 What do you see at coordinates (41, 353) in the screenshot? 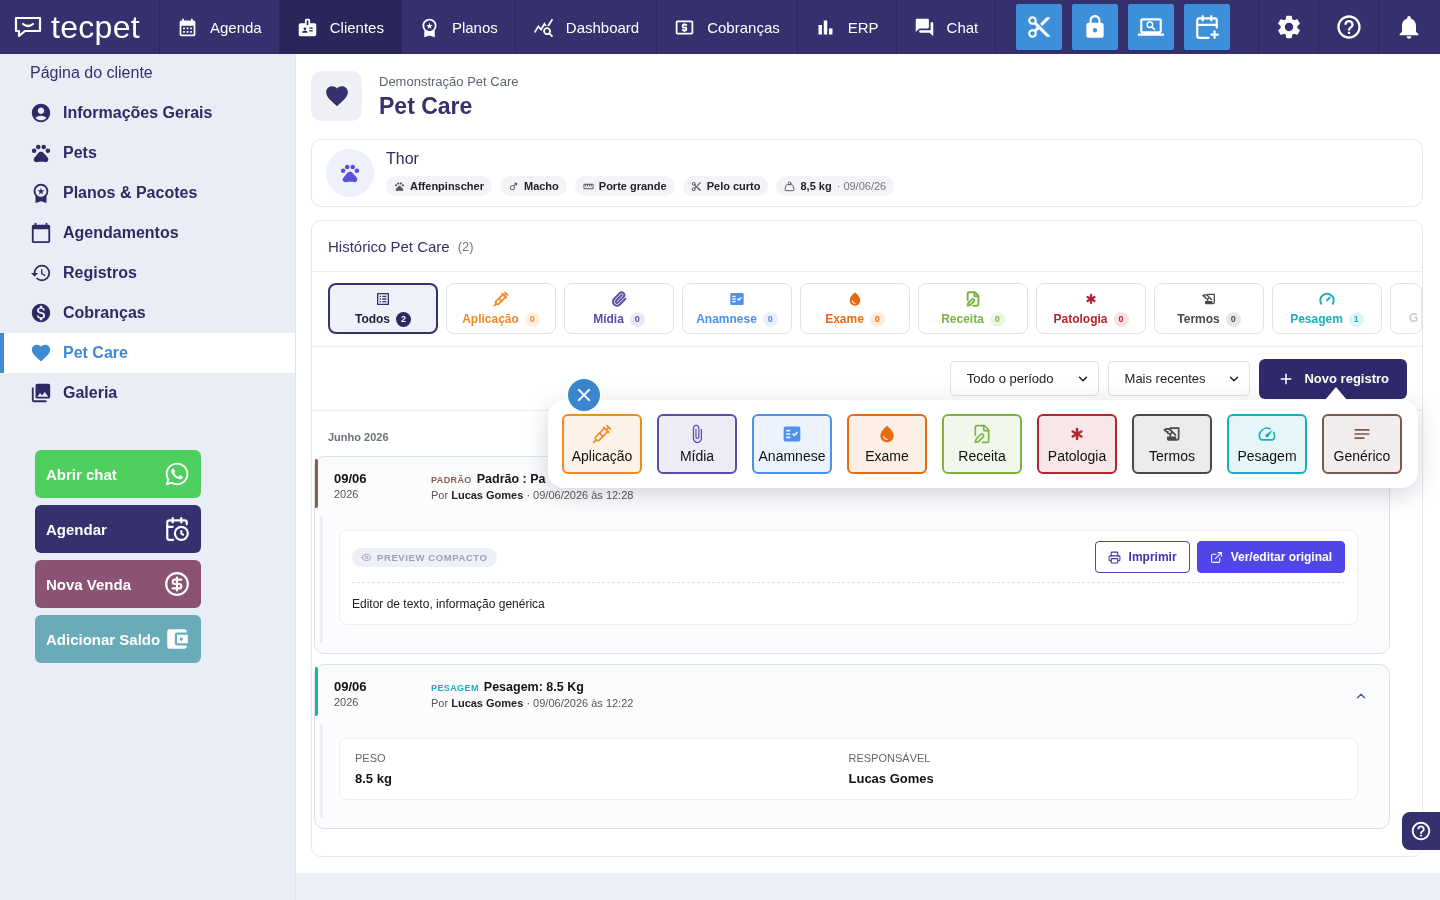
I see `heart-icon` at bounding box center [41, 353].